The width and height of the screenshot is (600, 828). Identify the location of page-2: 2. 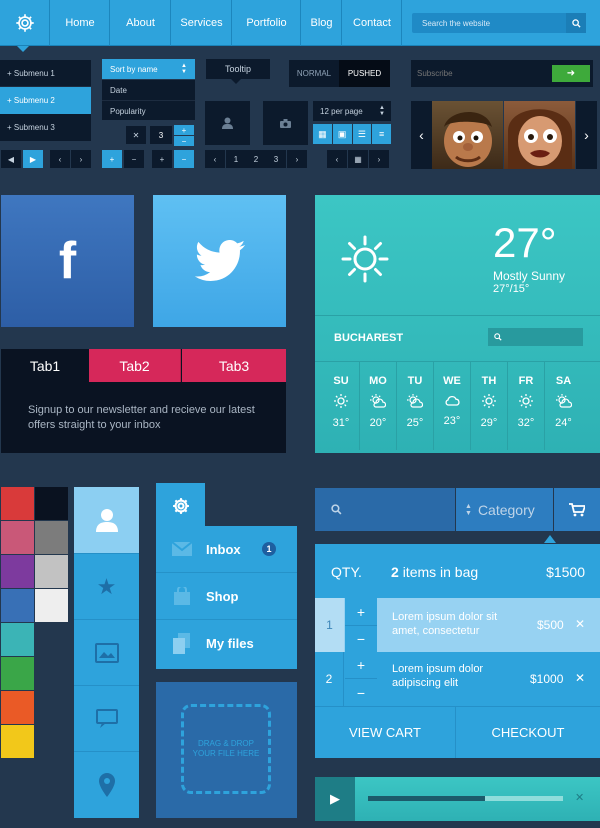
(256, 159).